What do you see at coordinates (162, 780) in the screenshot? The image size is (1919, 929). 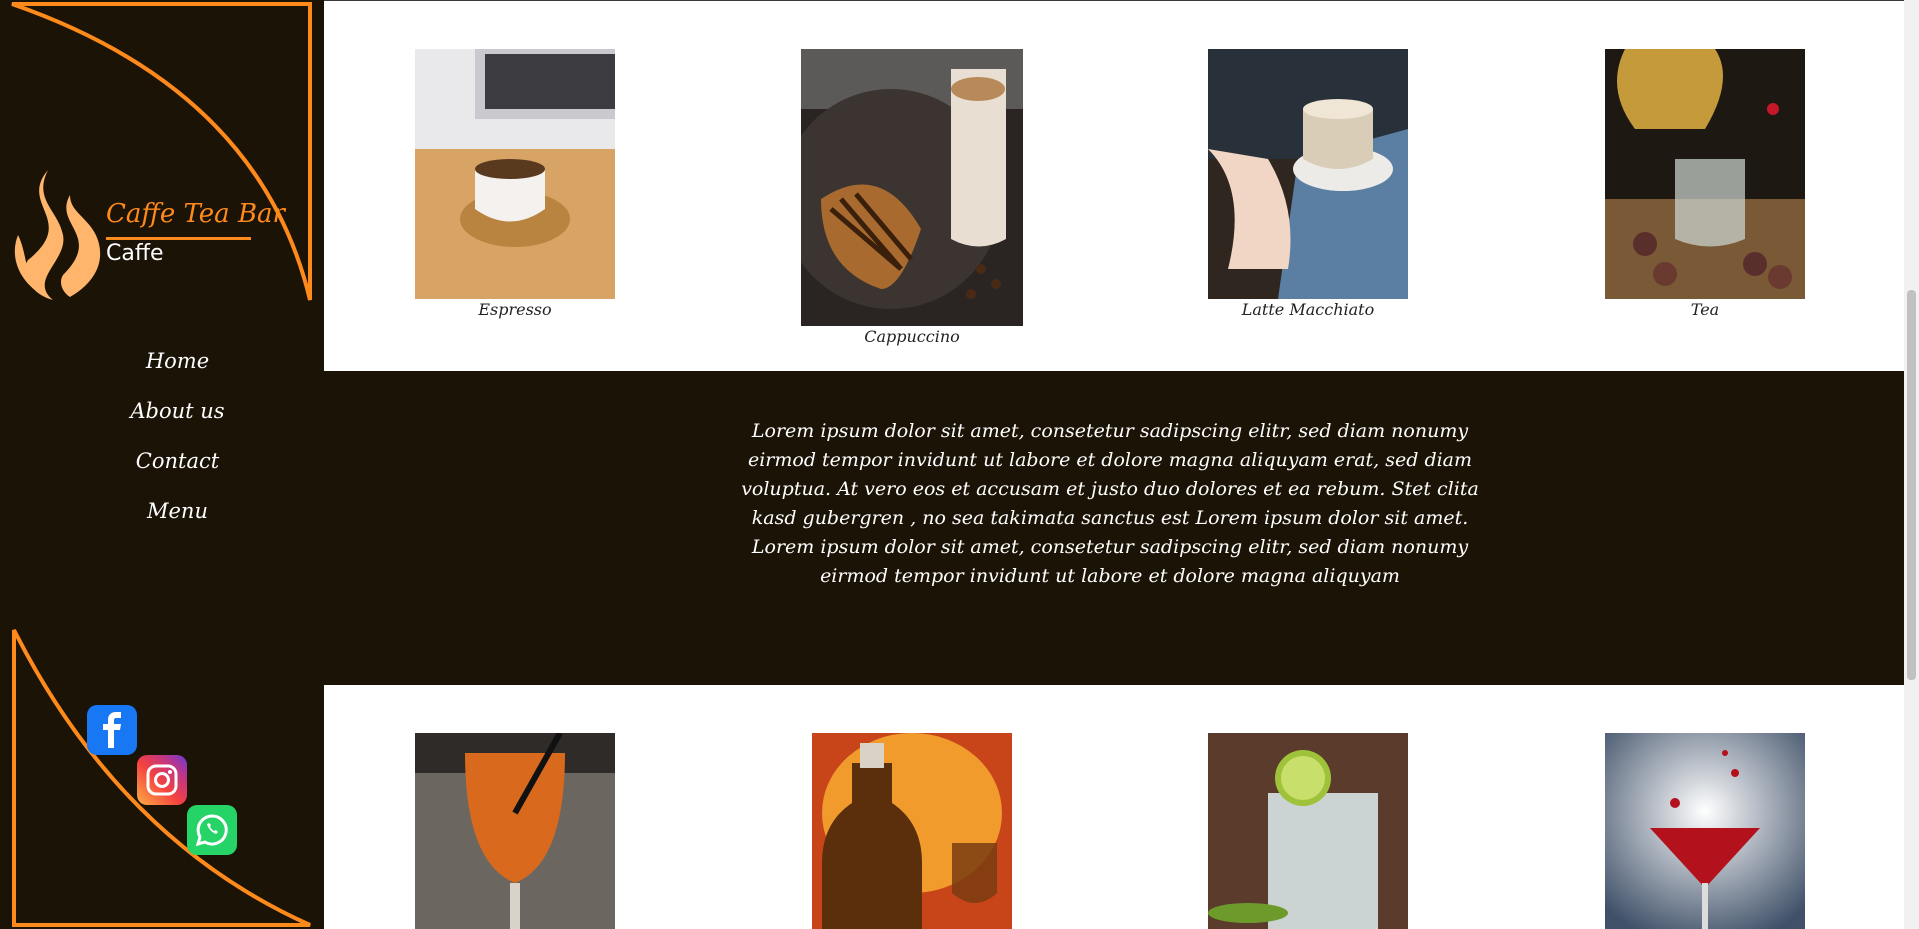 I see `instagram-icon` at bounding box center [162, 780].